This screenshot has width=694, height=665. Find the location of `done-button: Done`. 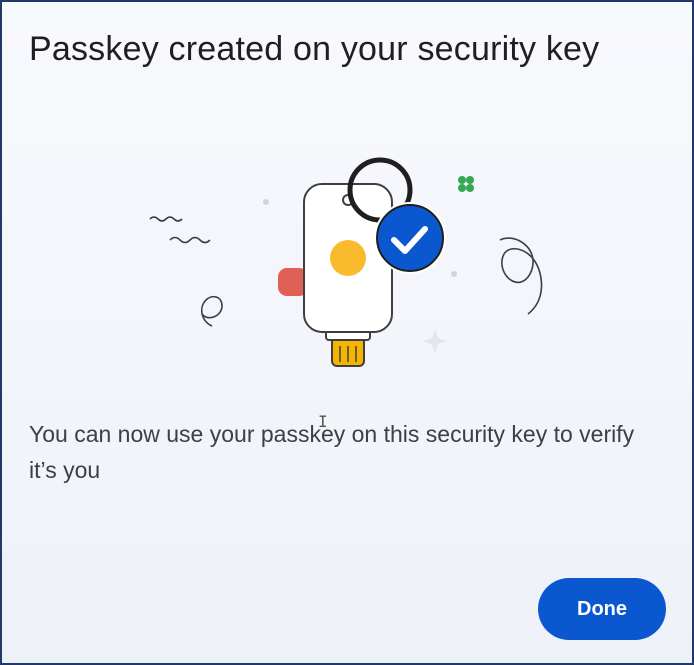

done-button: Done is located at coordinates (602, 609).